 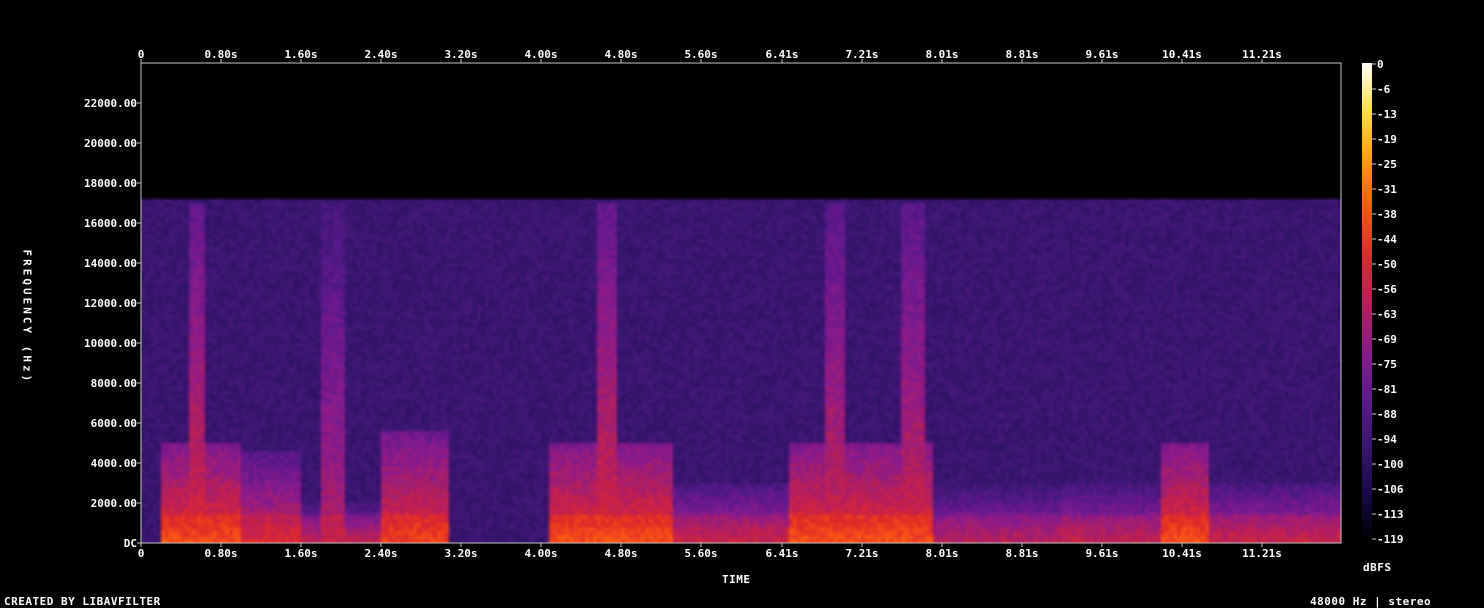 I want to click on y-tick-label: 12000.00, so click(x=110, y=303).